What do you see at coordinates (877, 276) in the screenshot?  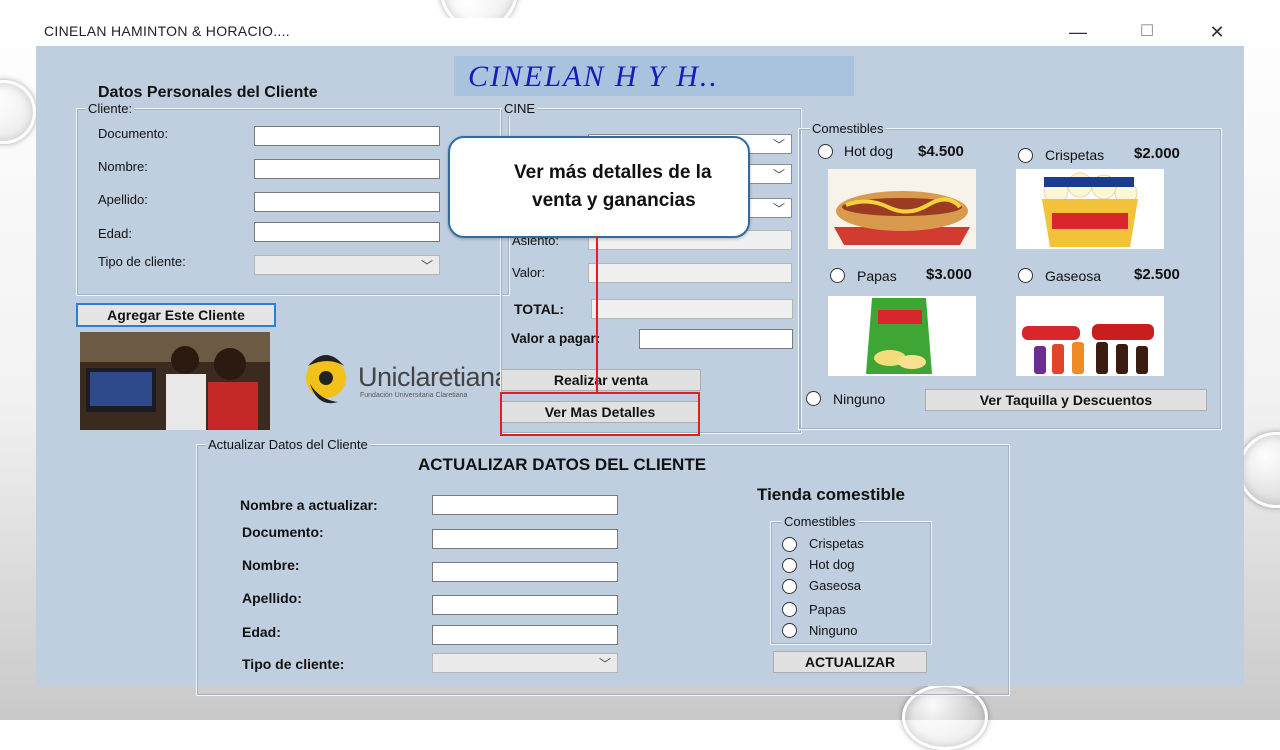 I see `papas-label: Papas` at bounding box center [877, 276].